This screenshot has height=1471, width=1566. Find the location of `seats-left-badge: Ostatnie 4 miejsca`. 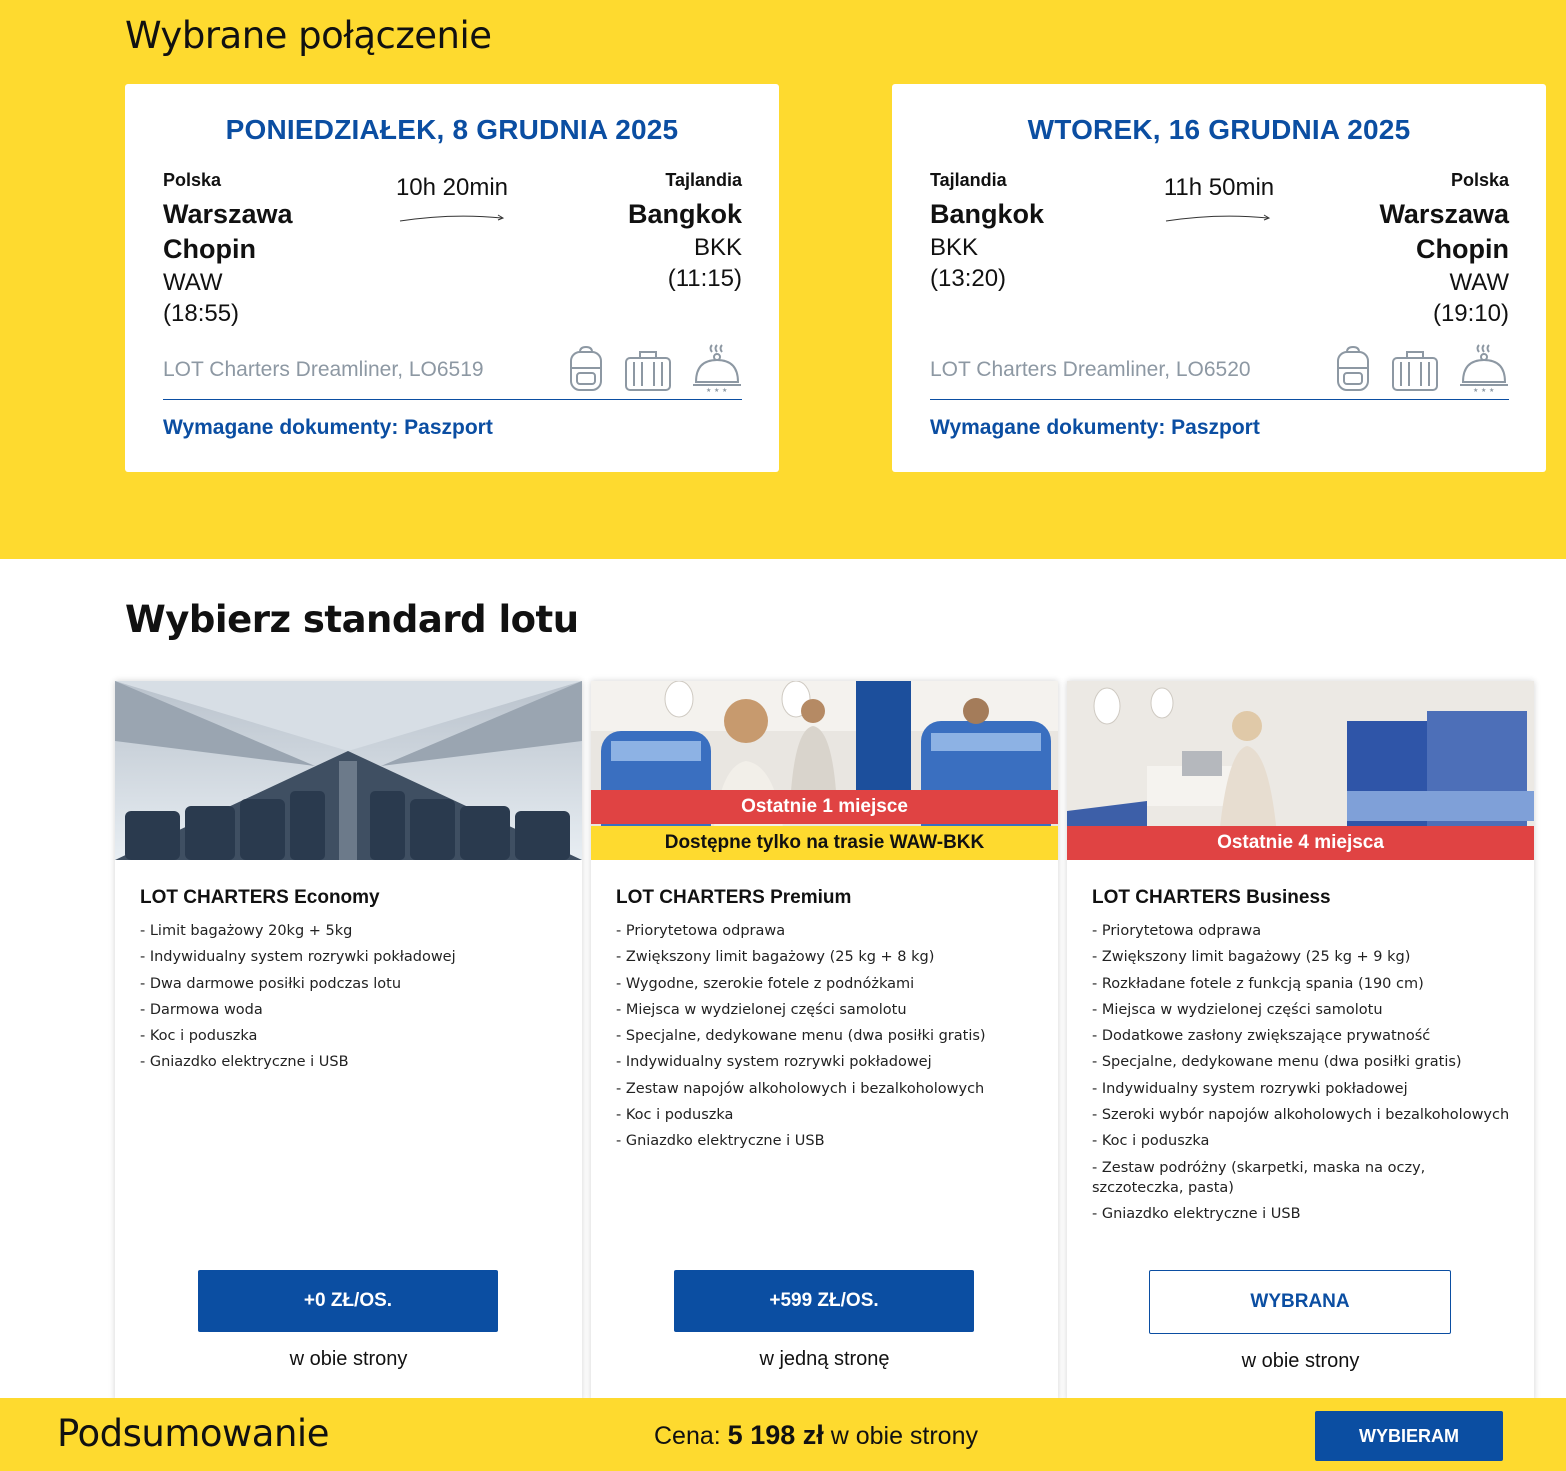

seats-left-badge: Ostatnie 4 miejsca is located at coordinates (1300, 843).